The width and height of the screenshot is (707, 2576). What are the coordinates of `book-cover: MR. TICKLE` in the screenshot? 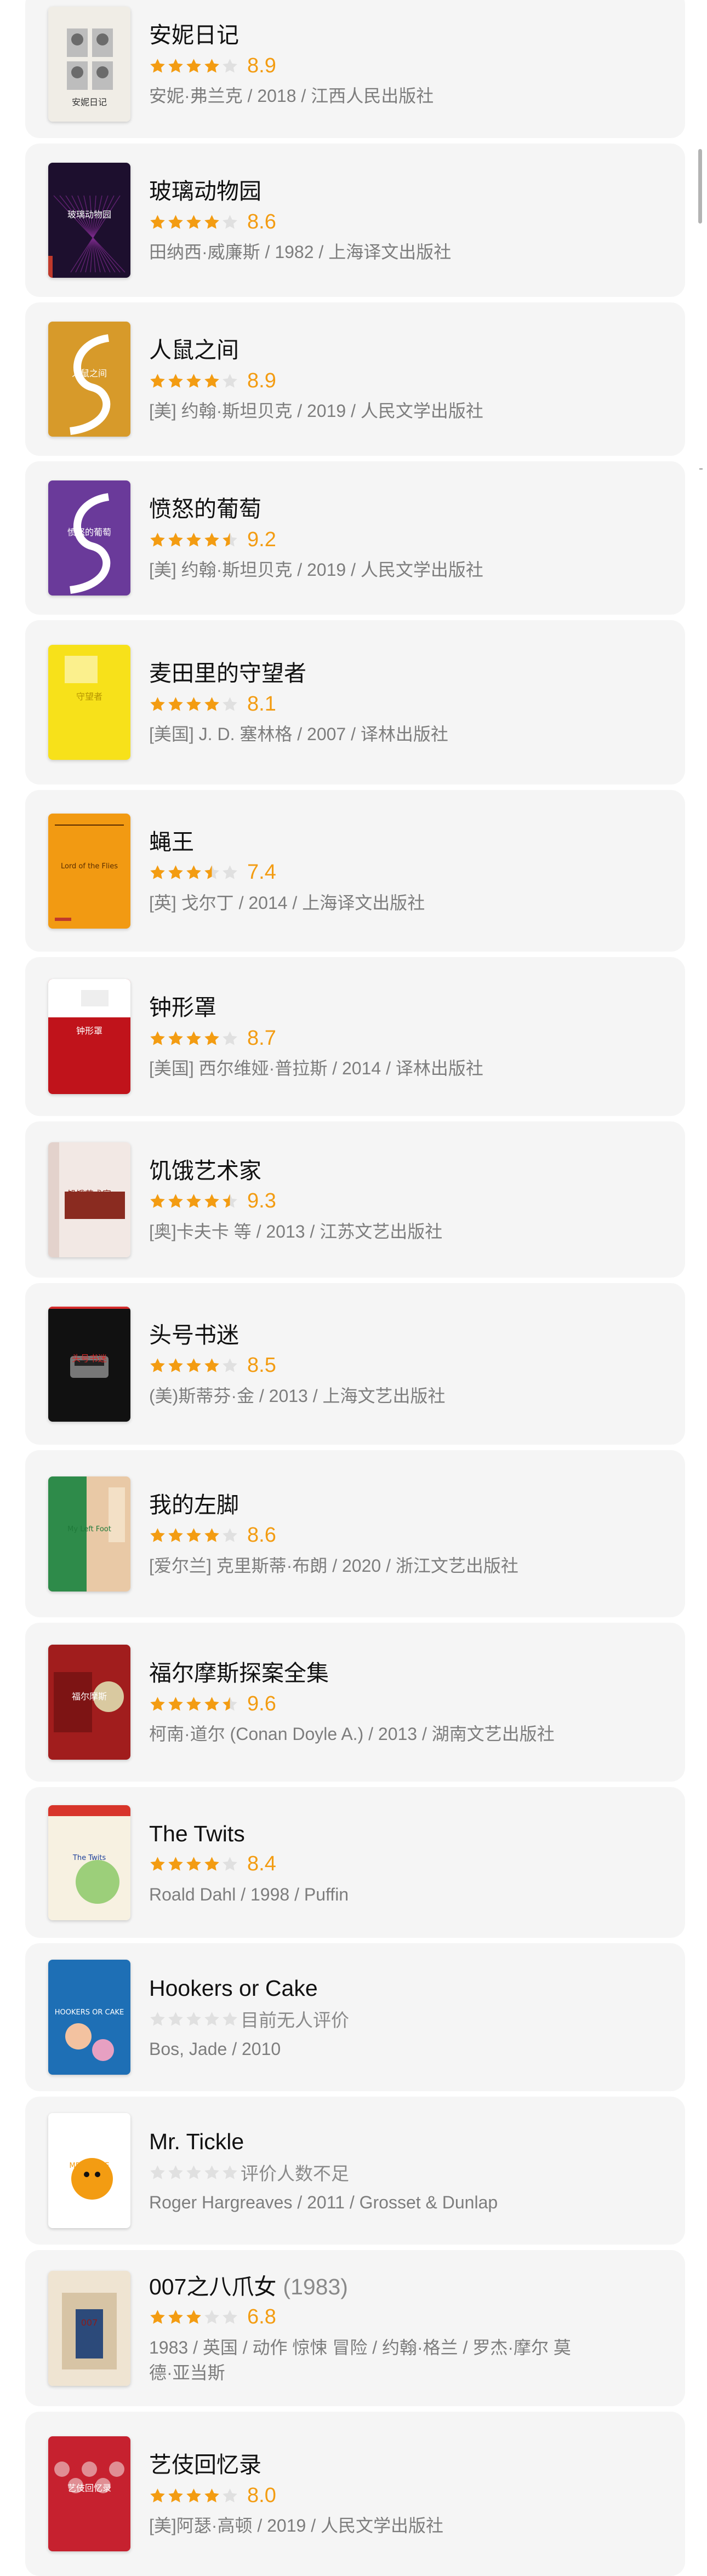 It's located at (89, 2170).